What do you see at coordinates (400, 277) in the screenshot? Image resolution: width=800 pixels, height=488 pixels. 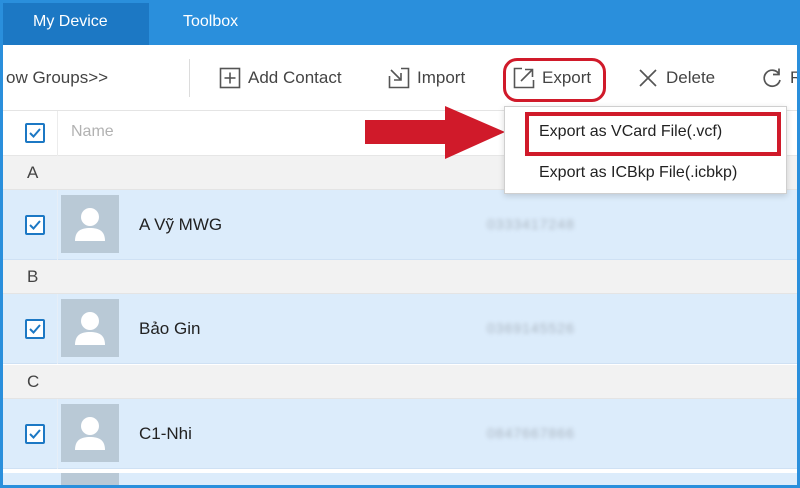 I see `section-header-b: B` at bounding box center [400, 277].